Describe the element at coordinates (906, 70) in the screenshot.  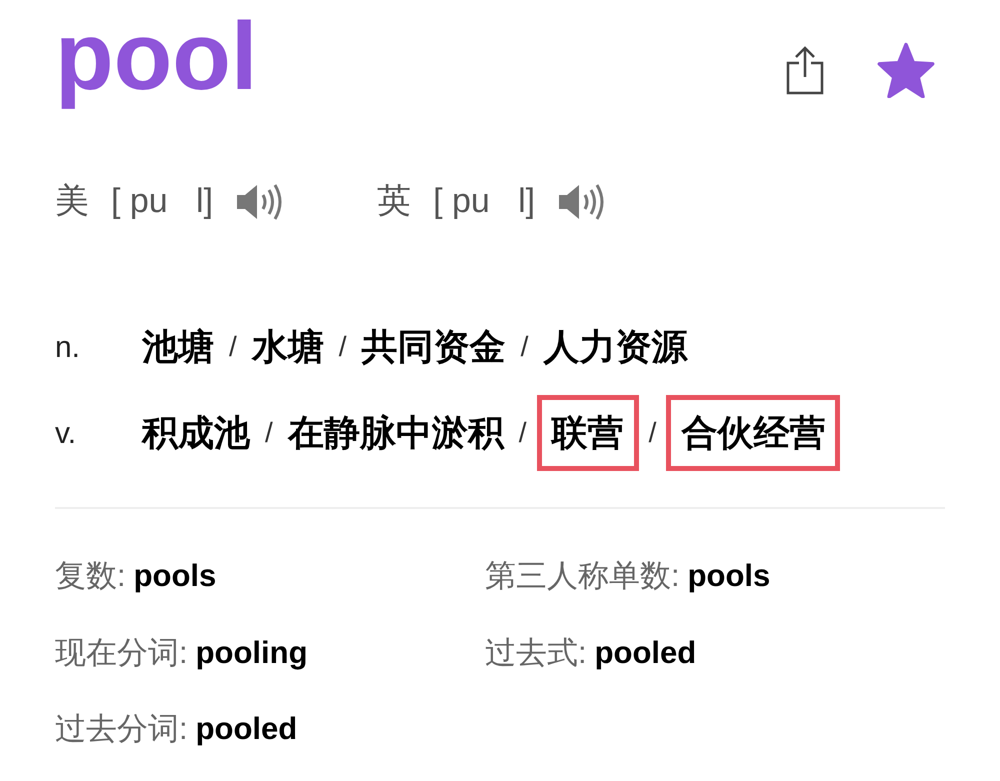
I see `star-icon` at that location.